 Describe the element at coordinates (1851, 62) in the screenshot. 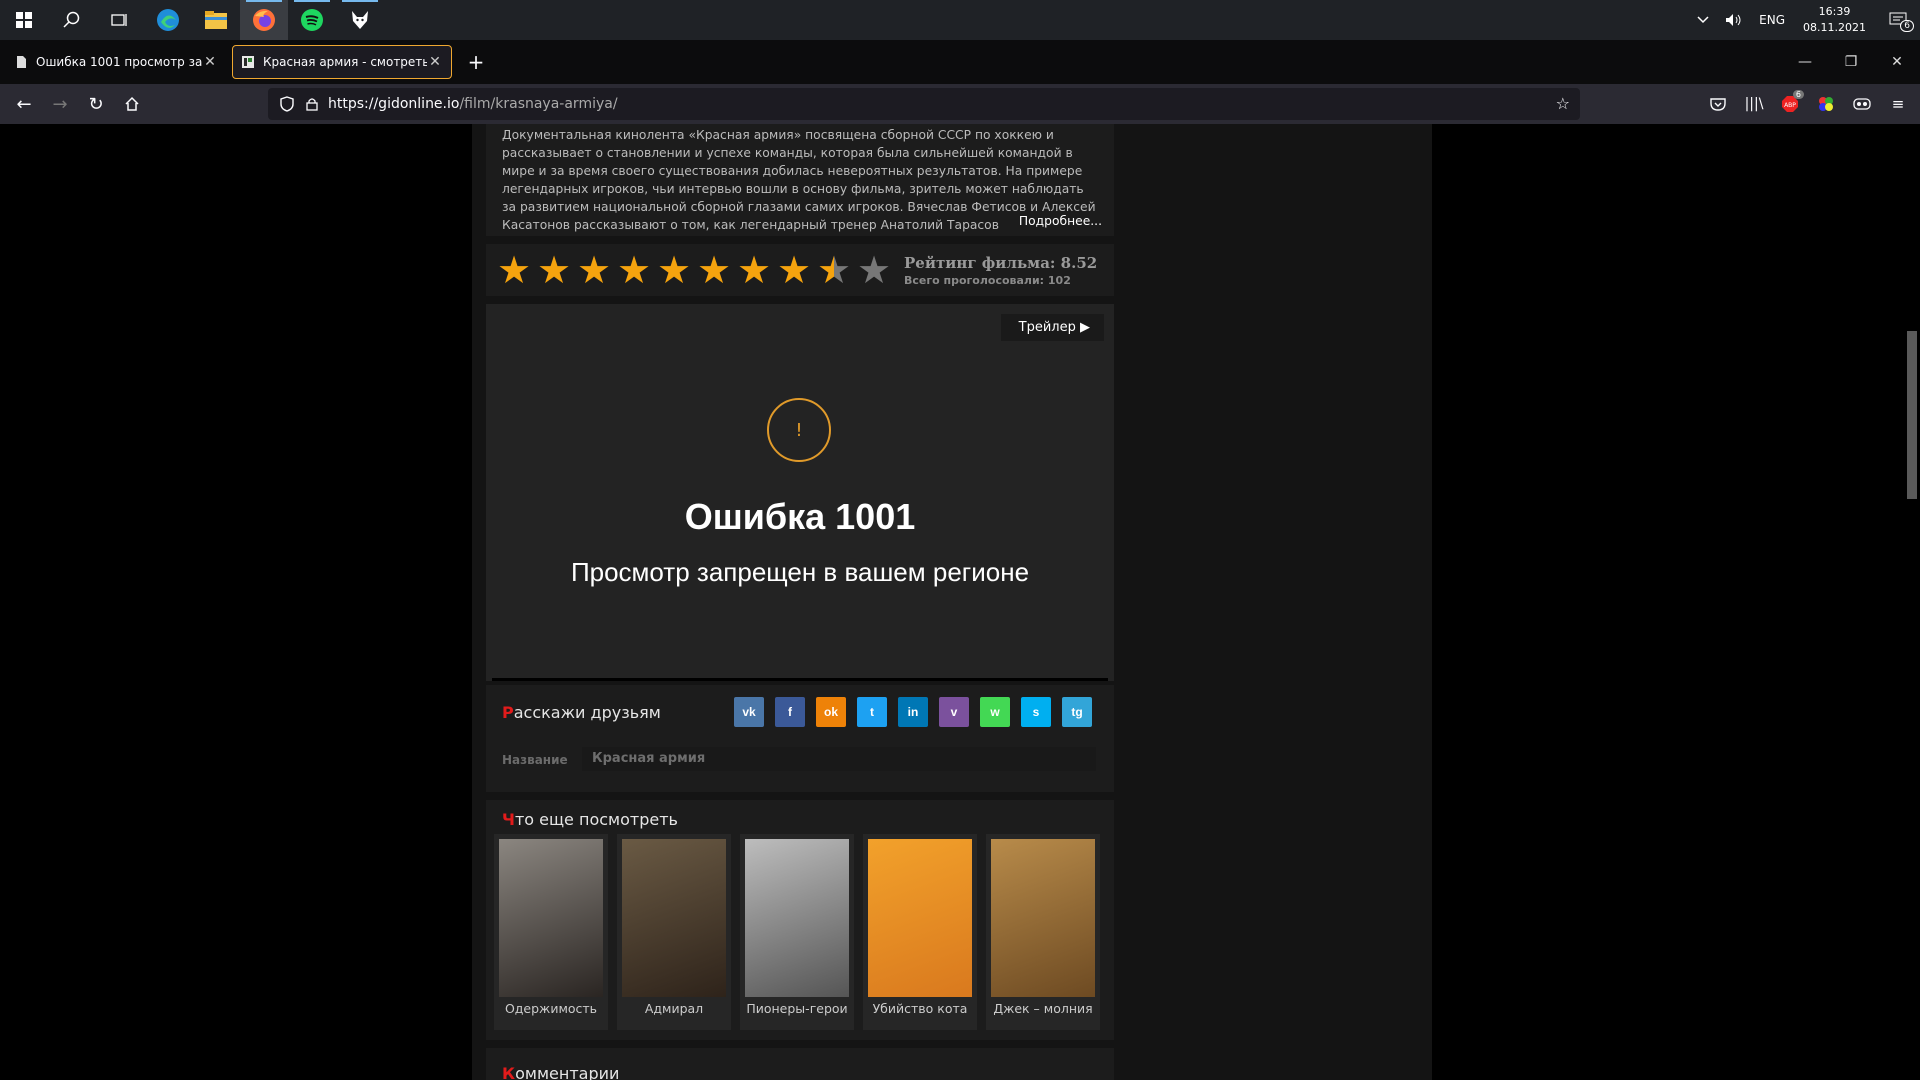

I see `restore-window-button: ❐` at that location.